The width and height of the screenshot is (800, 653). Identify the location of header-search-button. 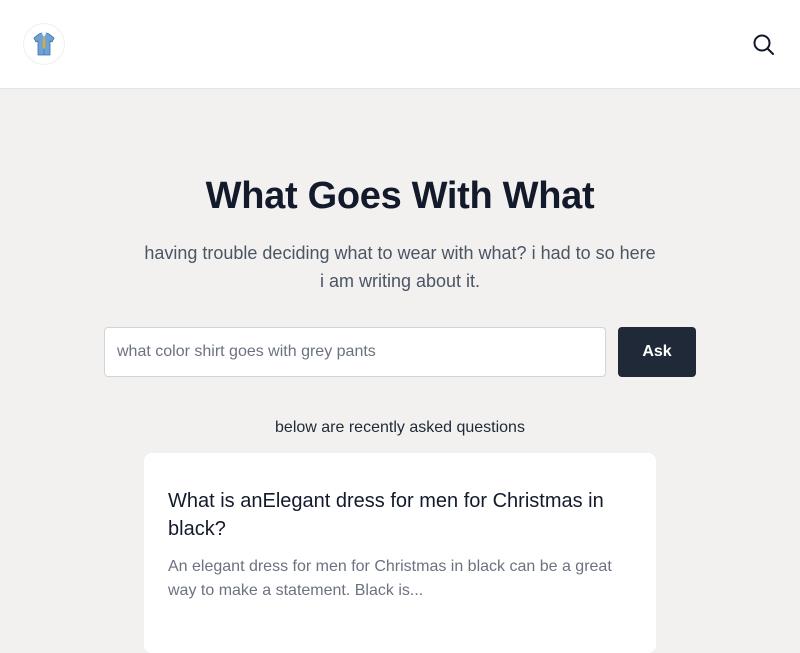
(764, 45).